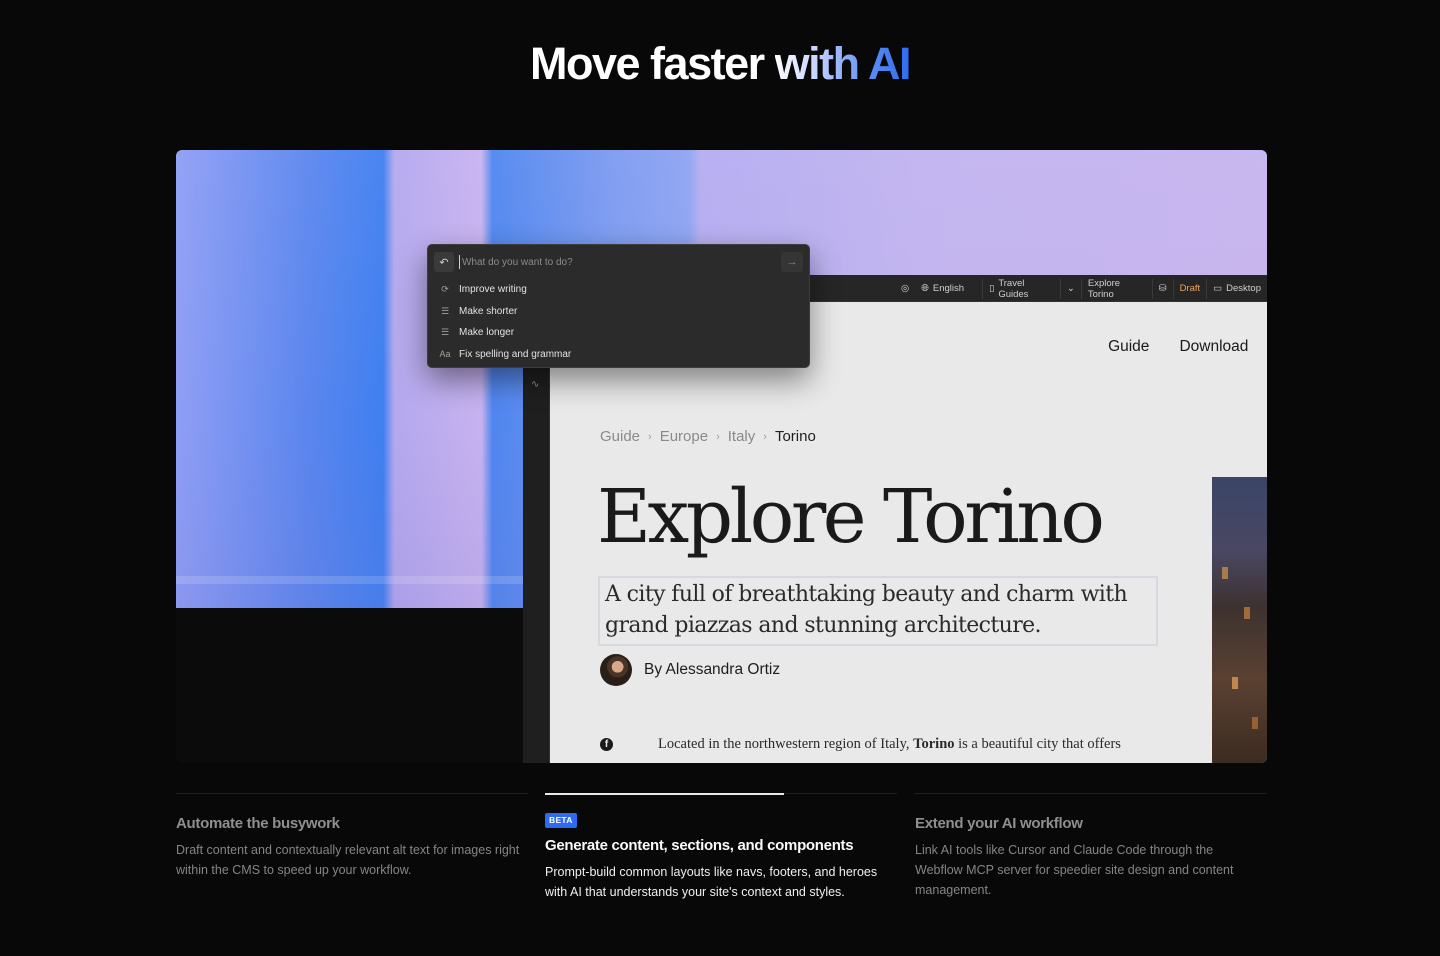 This screenshot has width=1440, height=956. I want to click on page-title: Explore Torino, so click(851, 517).